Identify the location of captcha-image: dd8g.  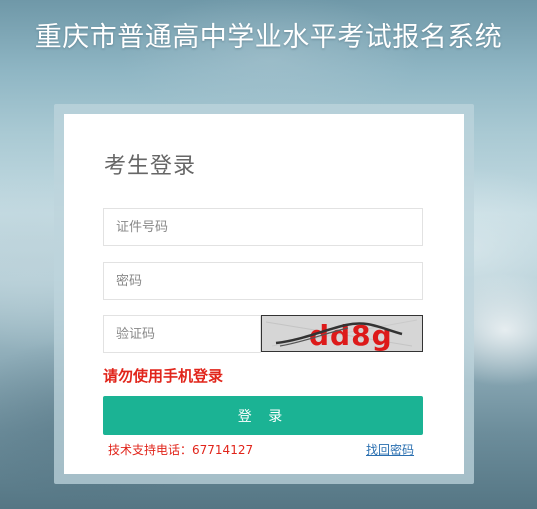
(342, 333).